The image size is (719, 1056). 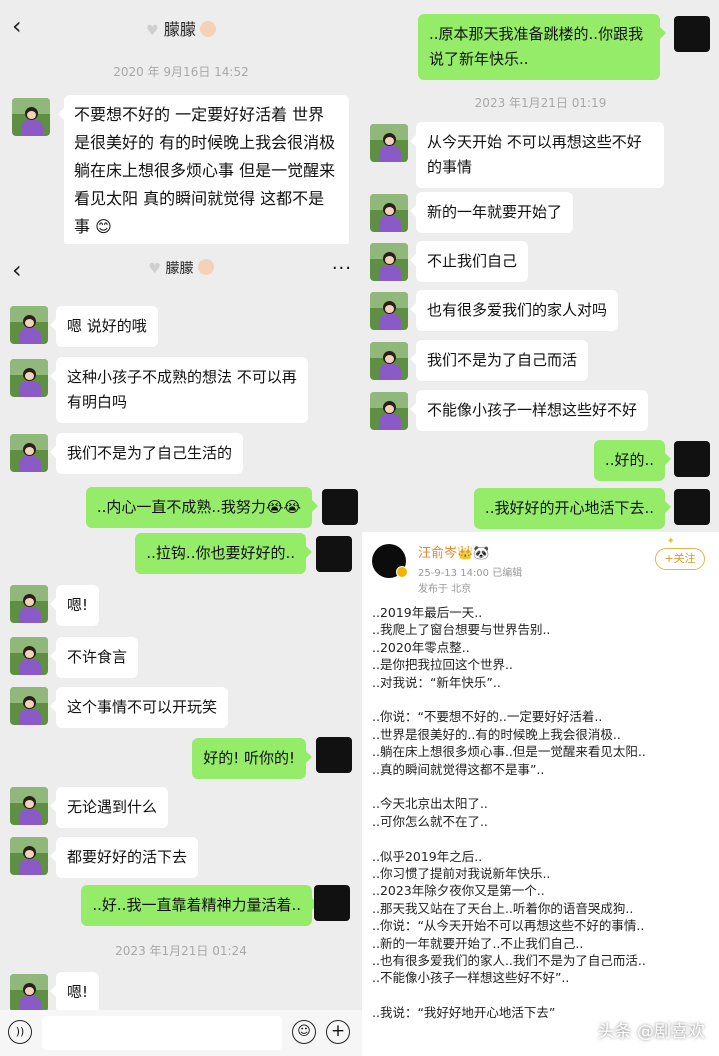 I want to click on post-line: ..你习惯了提前对我说新年快乐.., so click(x=461, y=874).